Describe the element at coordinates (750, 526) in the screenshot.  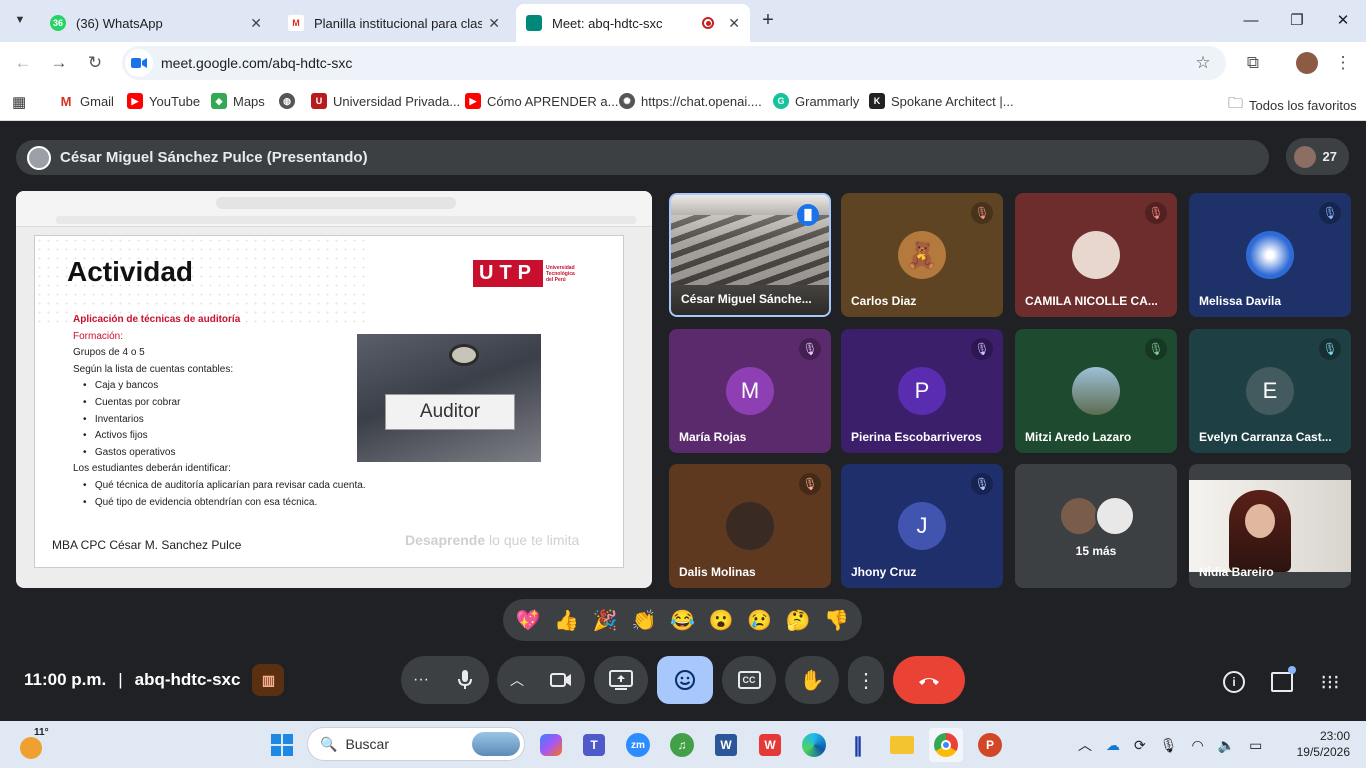
I see `participant-tile: 🎙 Dalis Molinas` at that location.